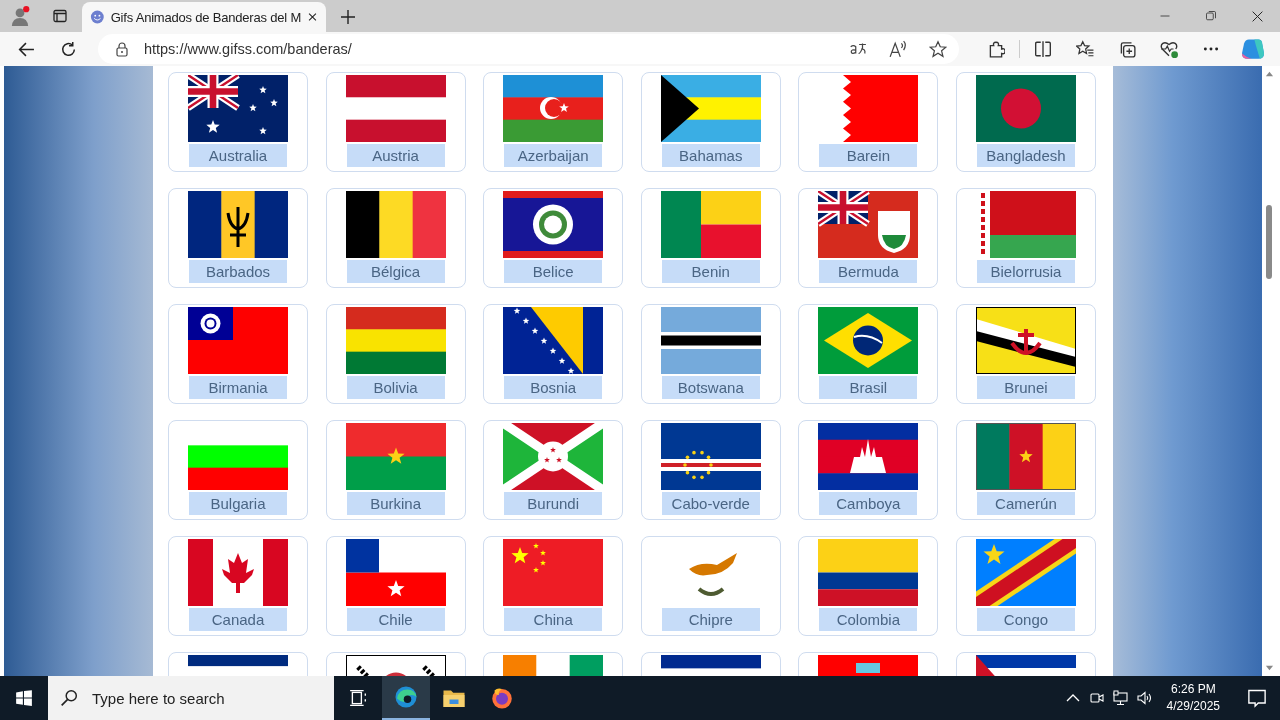 Image resolution: width=1280 pixels, height=720 pixels. What do you see at coordinates (395, 503) in the screenshot?
I see `country-link: Burkina` at bounding box center [395, 503].